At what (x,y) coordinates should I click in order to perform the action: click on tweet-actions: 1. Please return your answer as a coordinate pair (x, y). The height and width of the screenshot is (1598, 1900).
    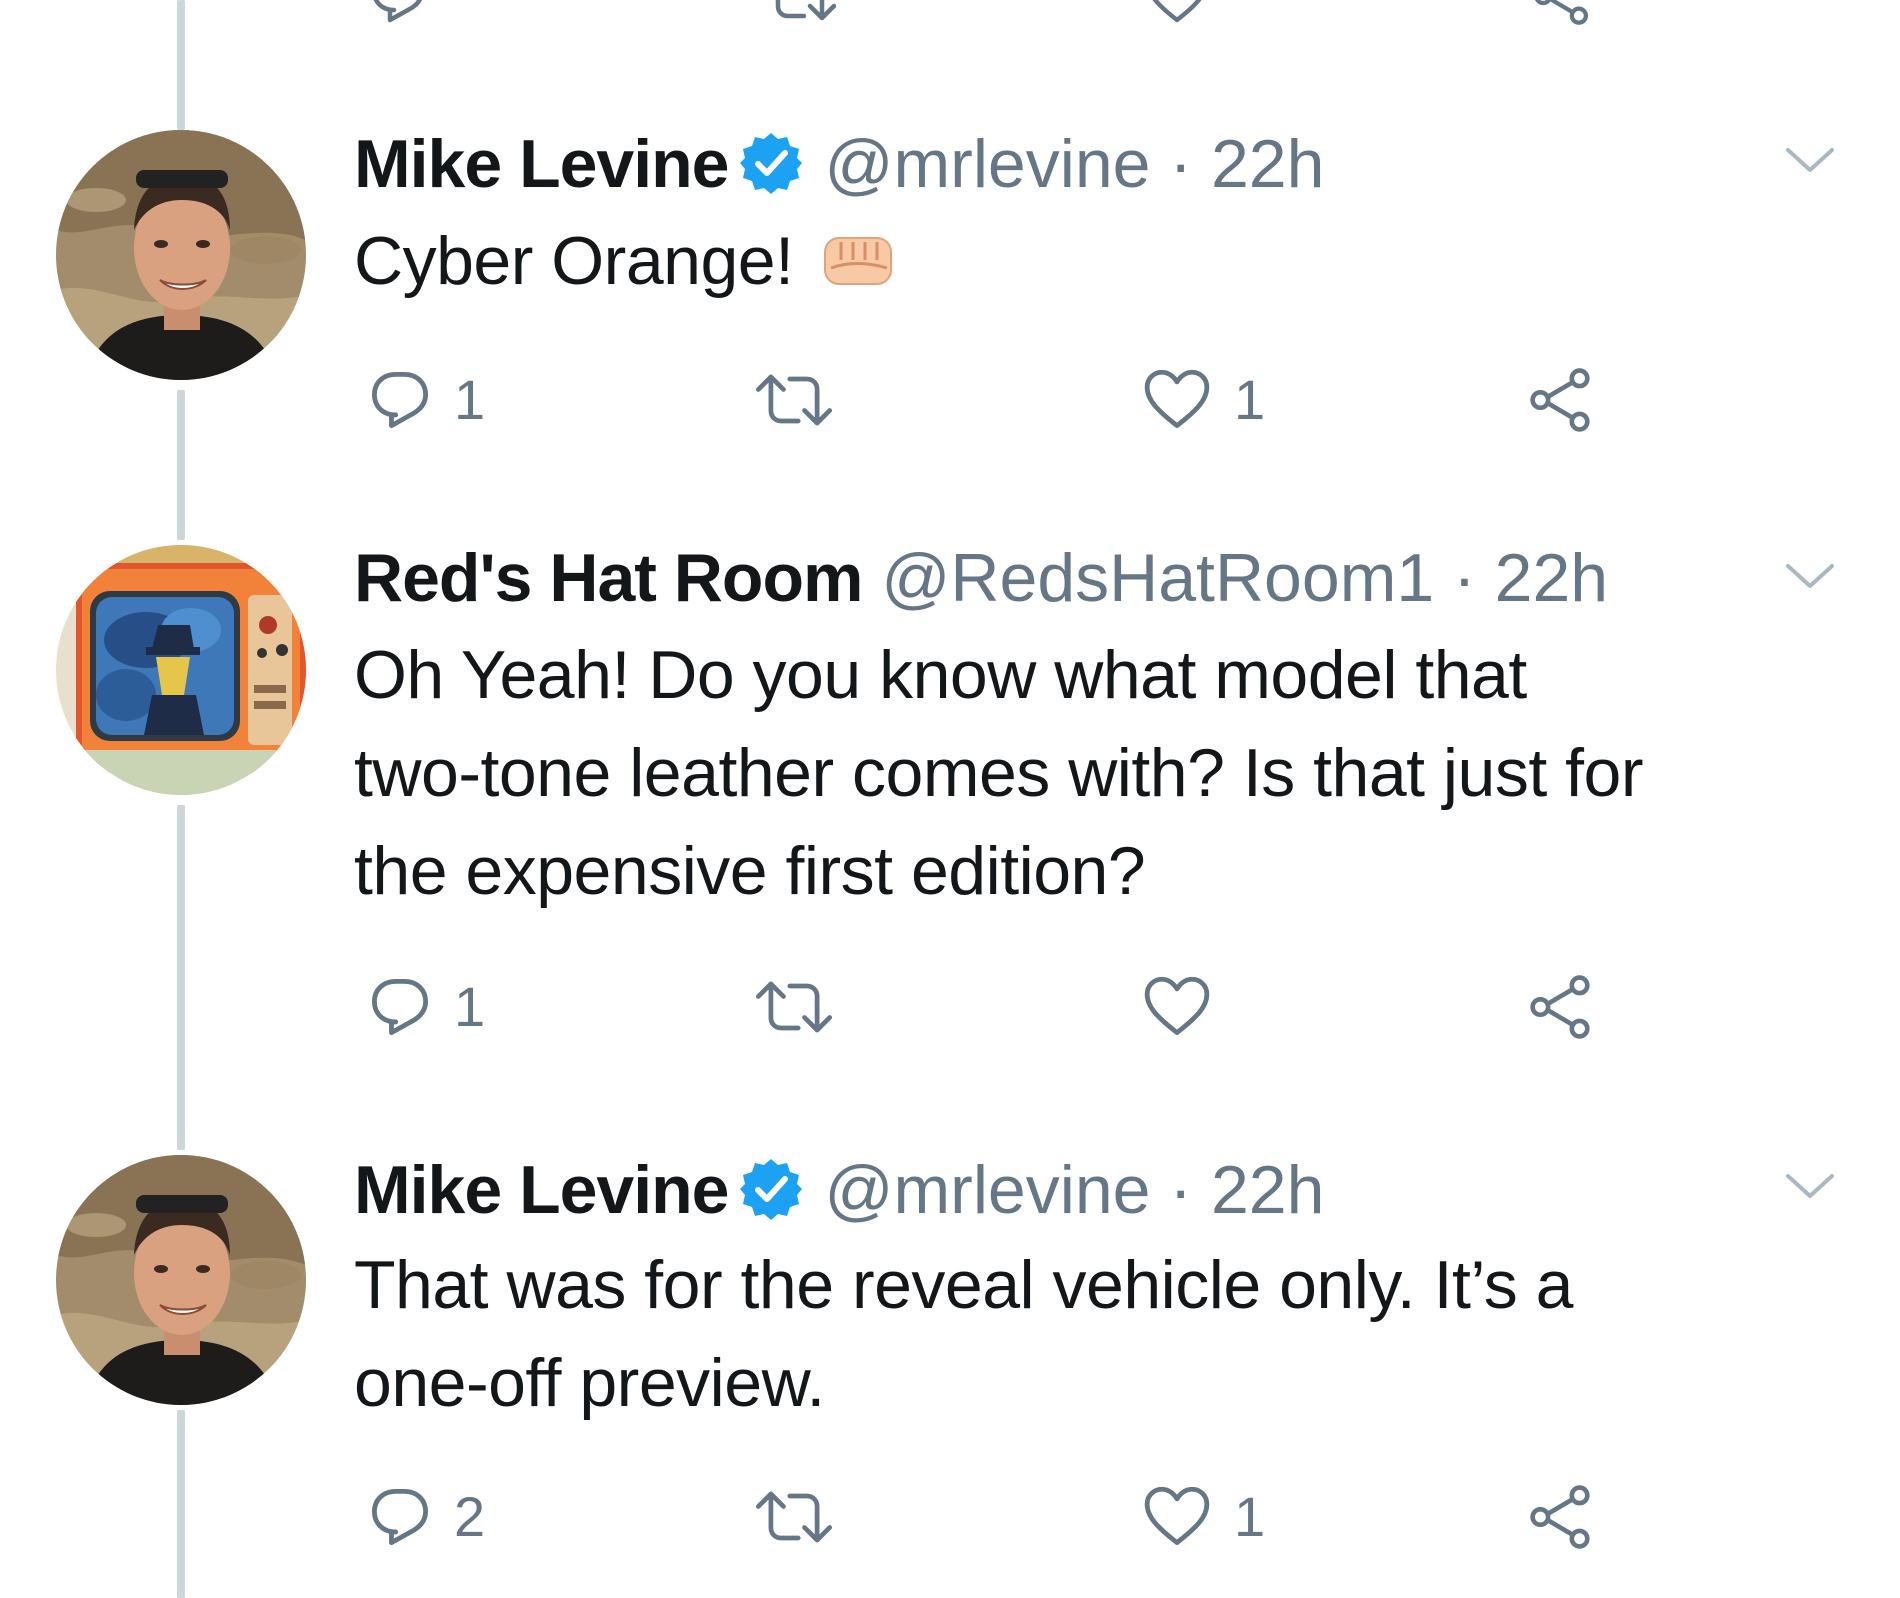
    Looking at the image, I should click on (950, 1007).